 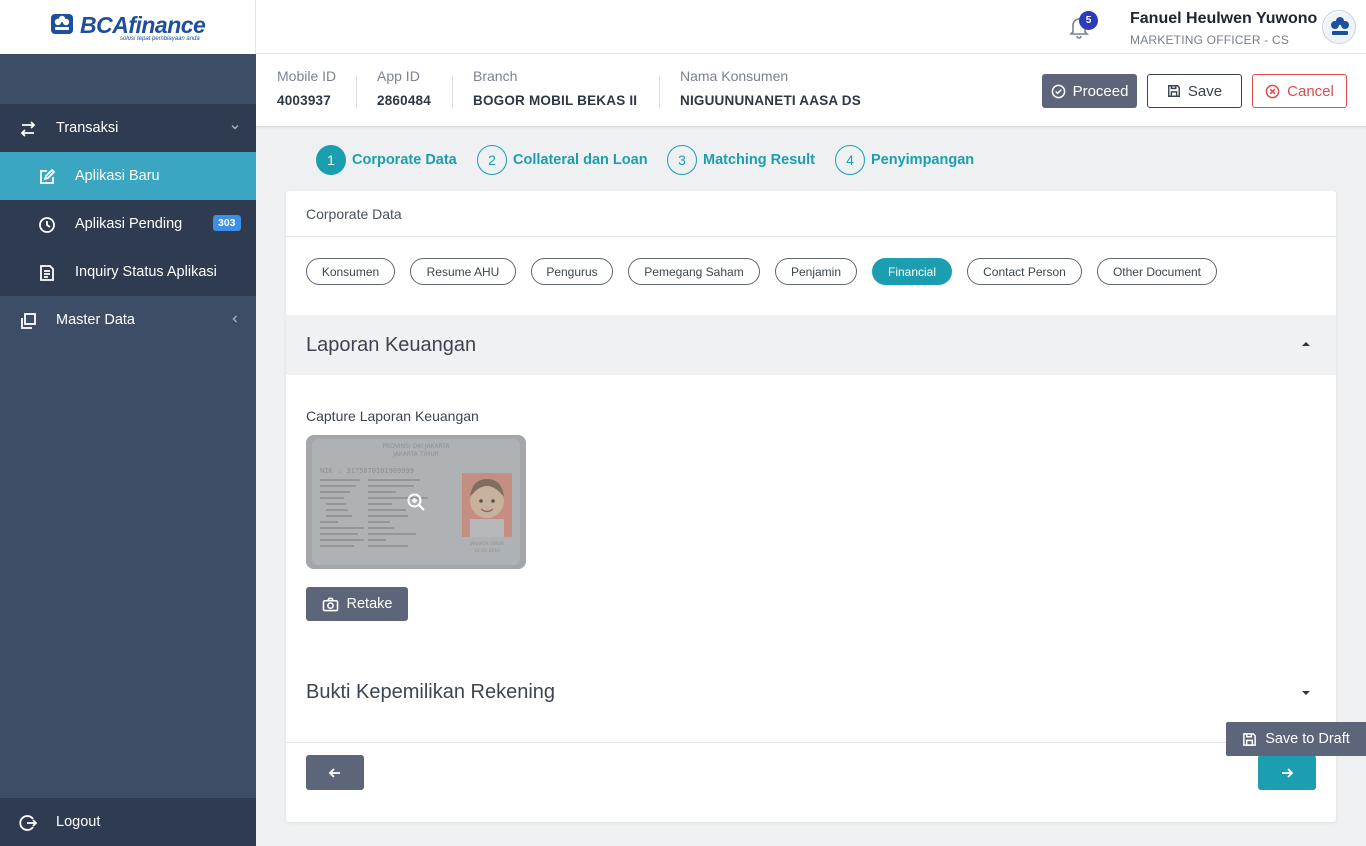 I want to click on logout-icon, so click(x=28, y=823).